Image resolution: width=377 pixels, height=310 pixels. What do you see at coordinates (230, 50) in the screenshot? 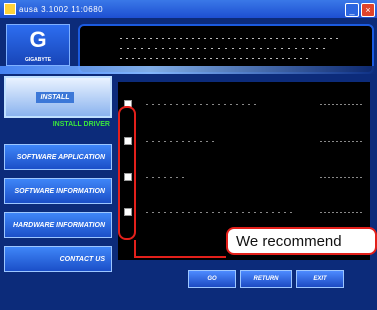
I see `banner-text` at bounding box center [230, 50].